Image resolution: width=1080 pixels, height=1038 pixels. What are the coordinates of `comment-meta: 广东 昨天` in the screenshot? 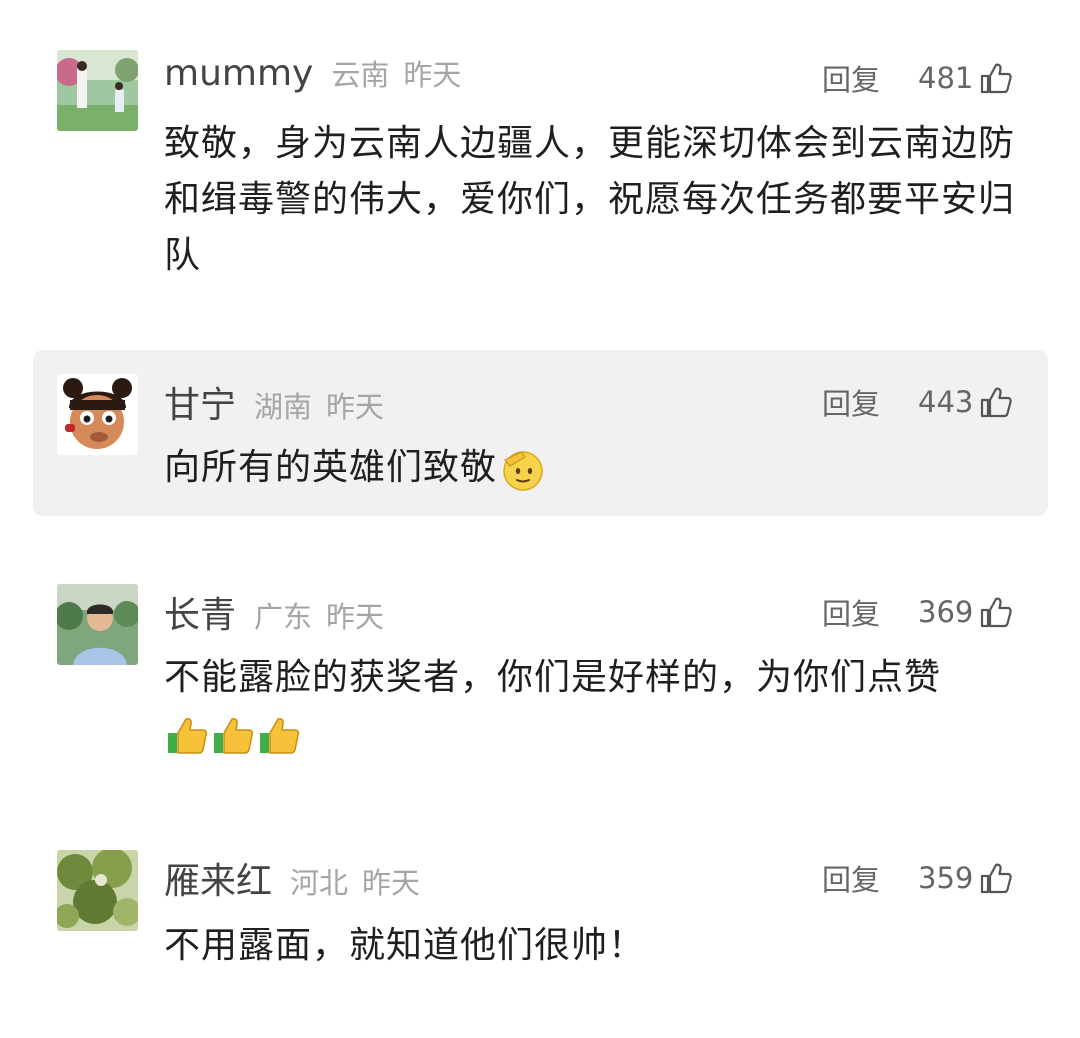 It's located at (319, 615).